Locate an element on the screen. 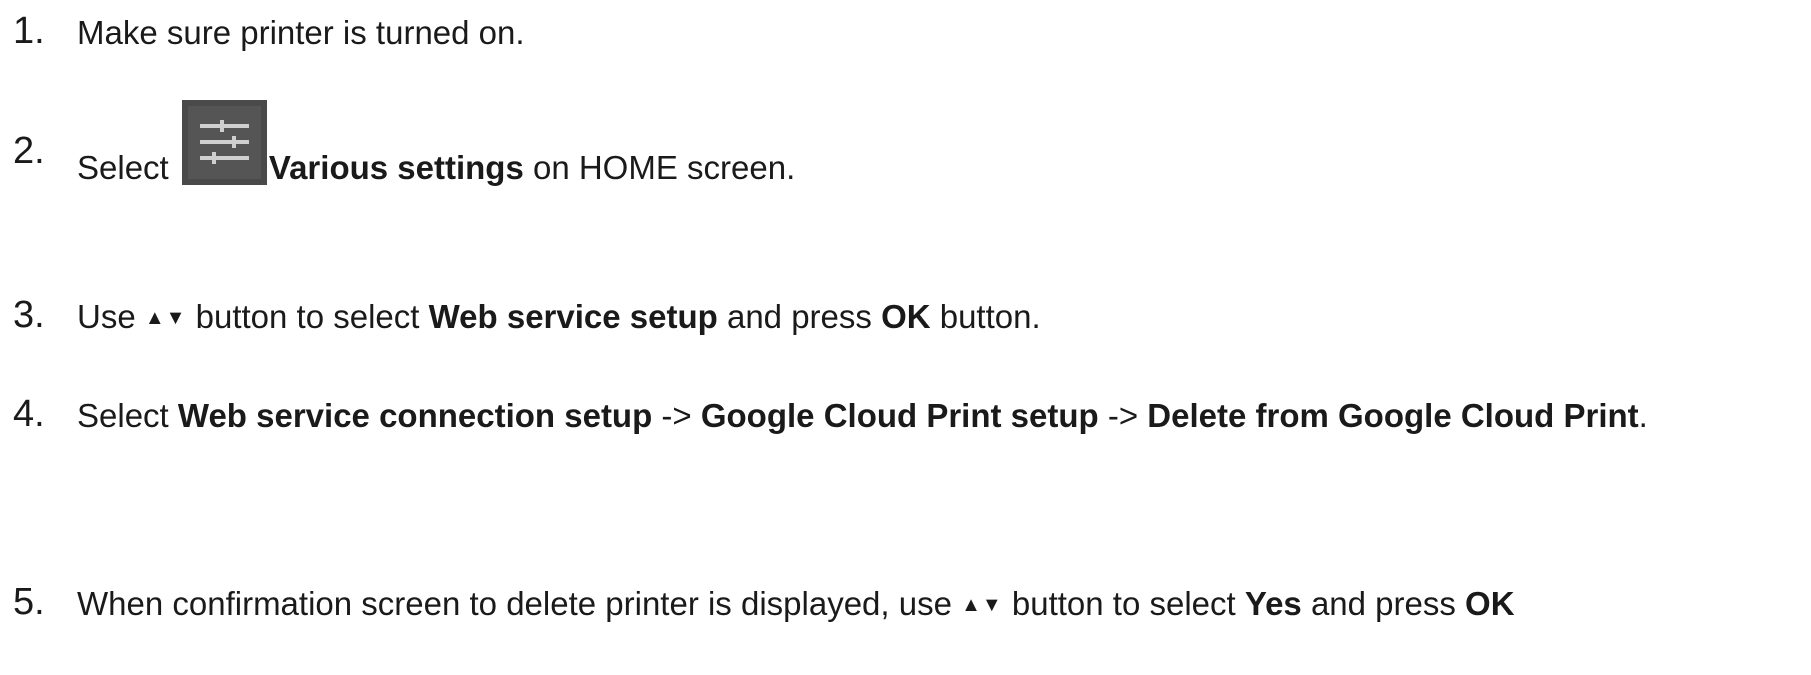 The height and width of the screenshot is (675, 1811). step-5-mid1: button to select is located at coordinates (1123, 603).